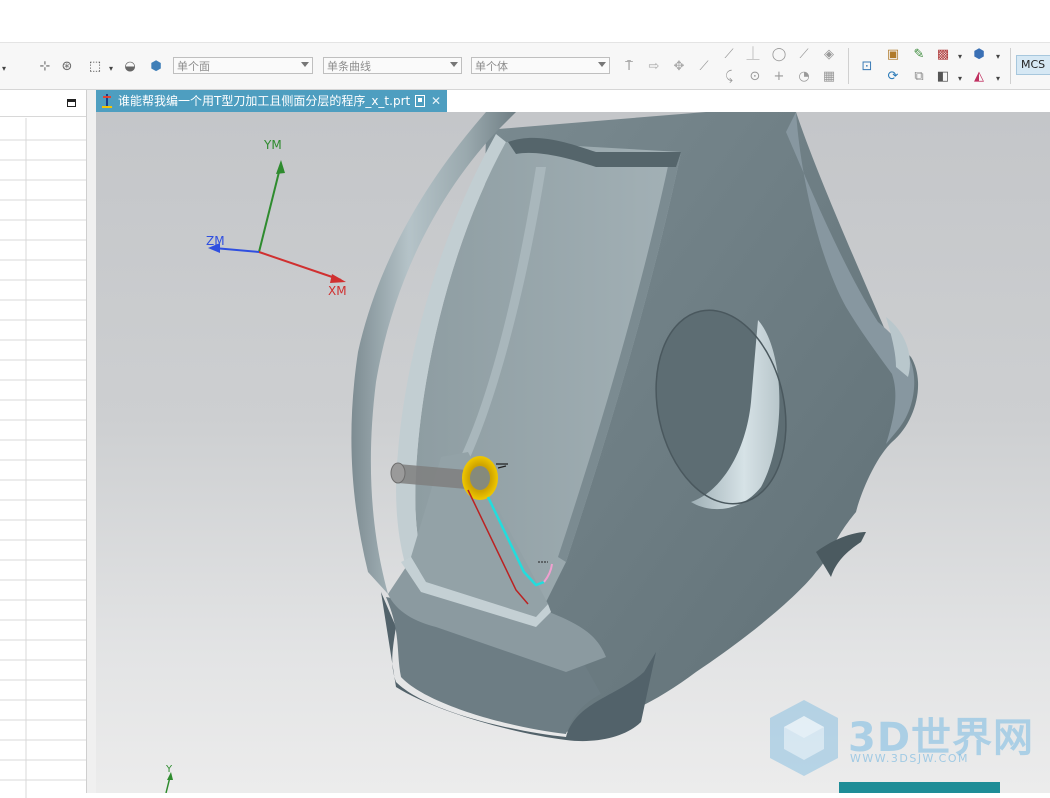  Describe the element at coordinates (540, 65) in the screenshot. I see `body-filter-select: 单个体` at that location.